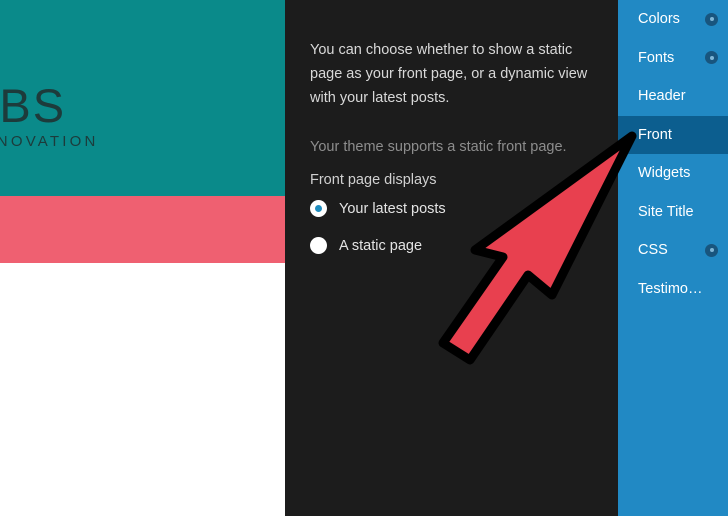  Describe the element at coordinates (655, 134) in the screenshot. I see `menu-item-front-label: Front` at that location.